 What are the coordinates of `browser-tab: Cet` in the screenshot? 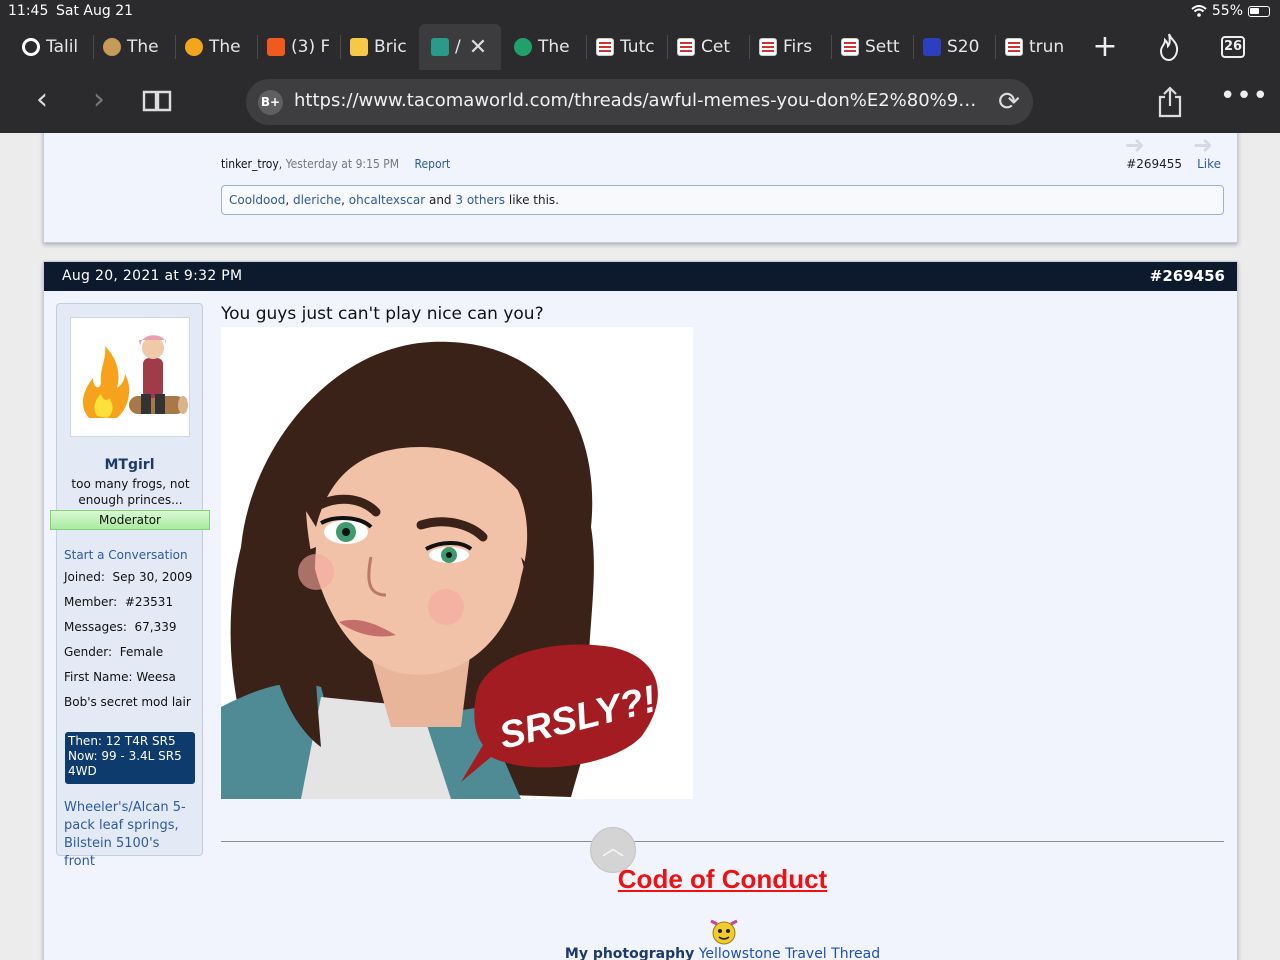 It's located at (708, 47).